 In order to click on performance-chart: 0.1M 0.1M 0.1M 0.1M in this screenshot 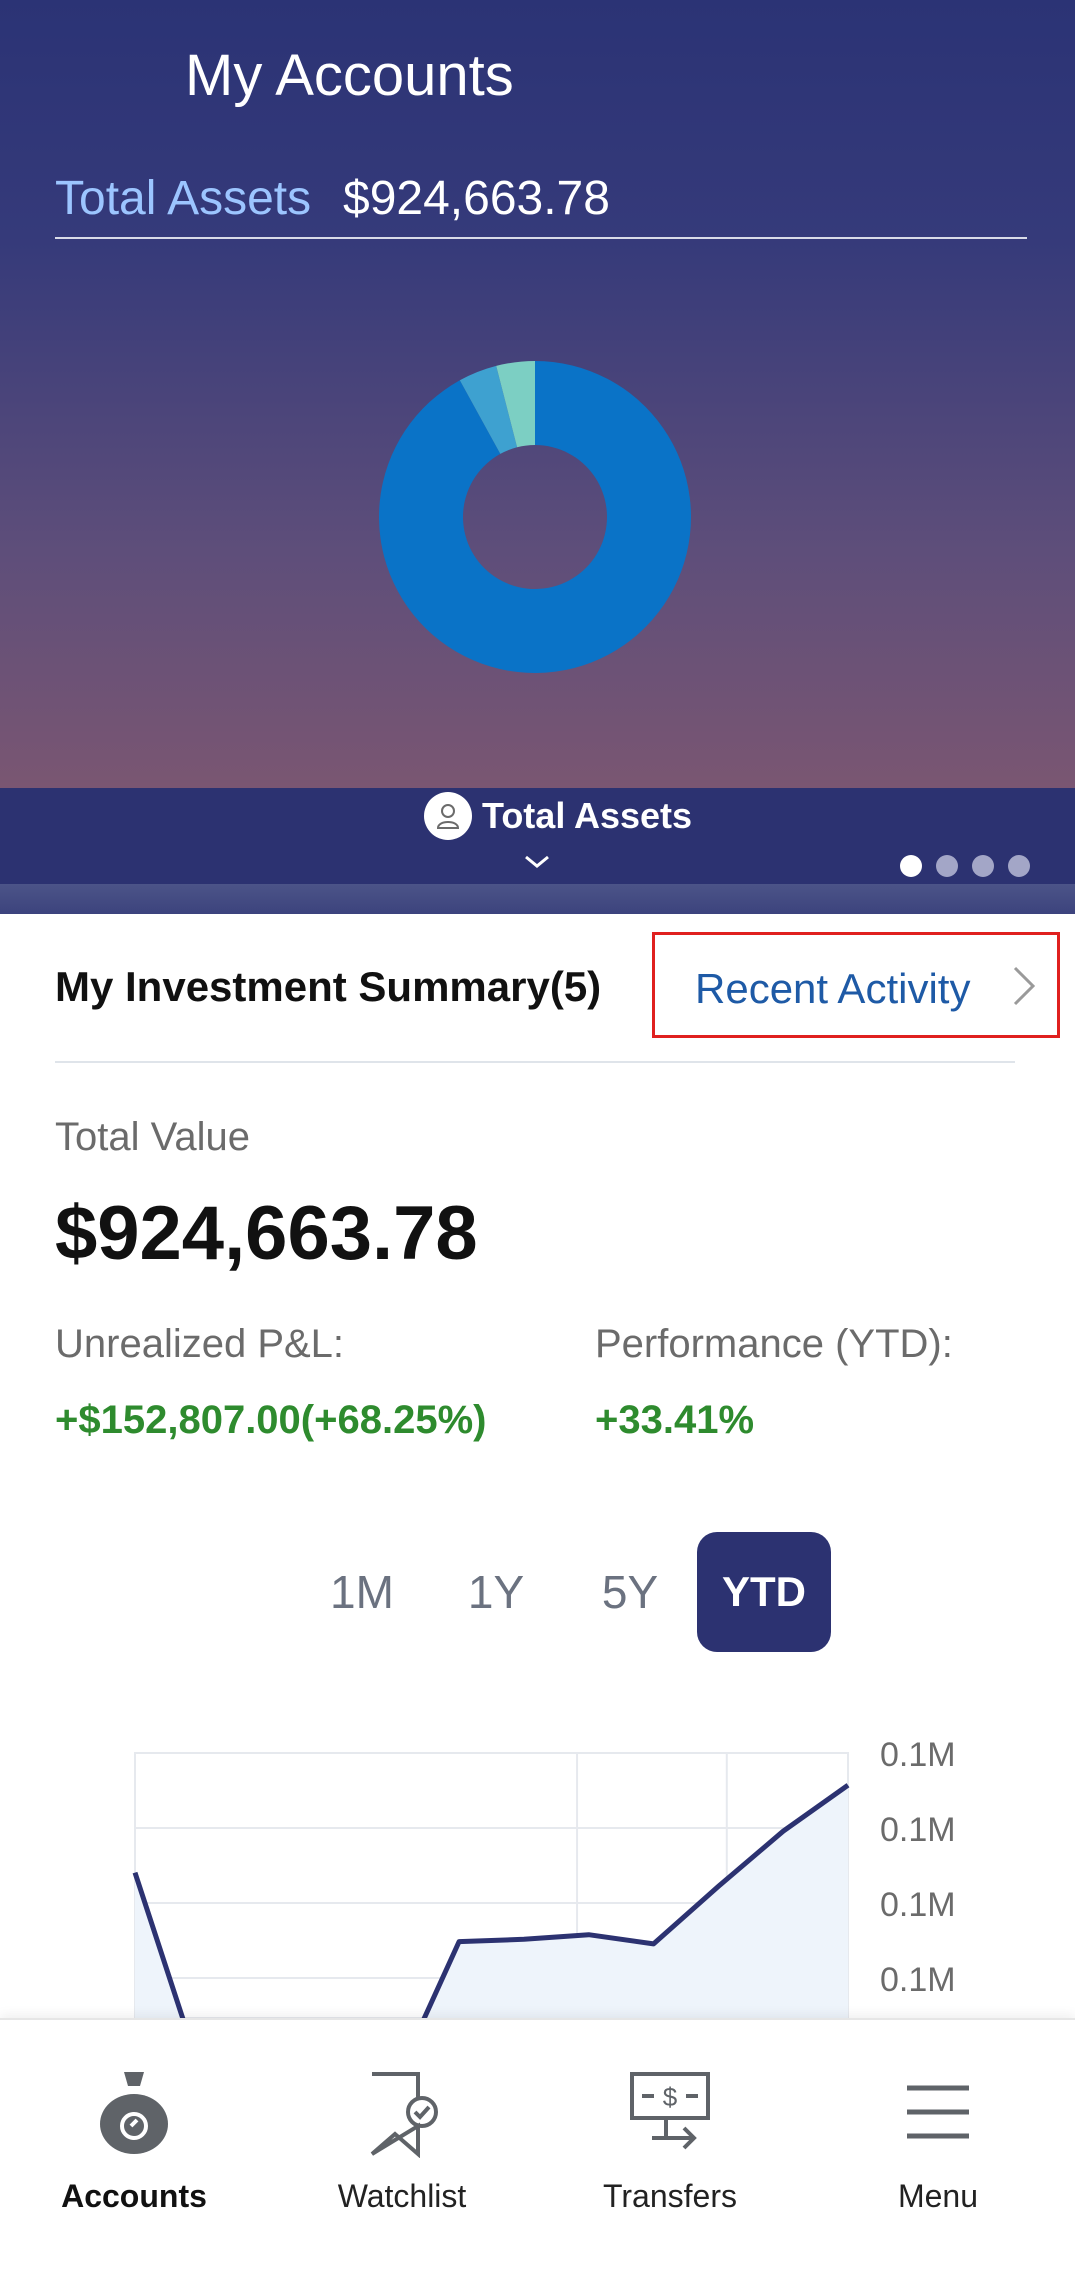, I will do `click(537, 1859)`.